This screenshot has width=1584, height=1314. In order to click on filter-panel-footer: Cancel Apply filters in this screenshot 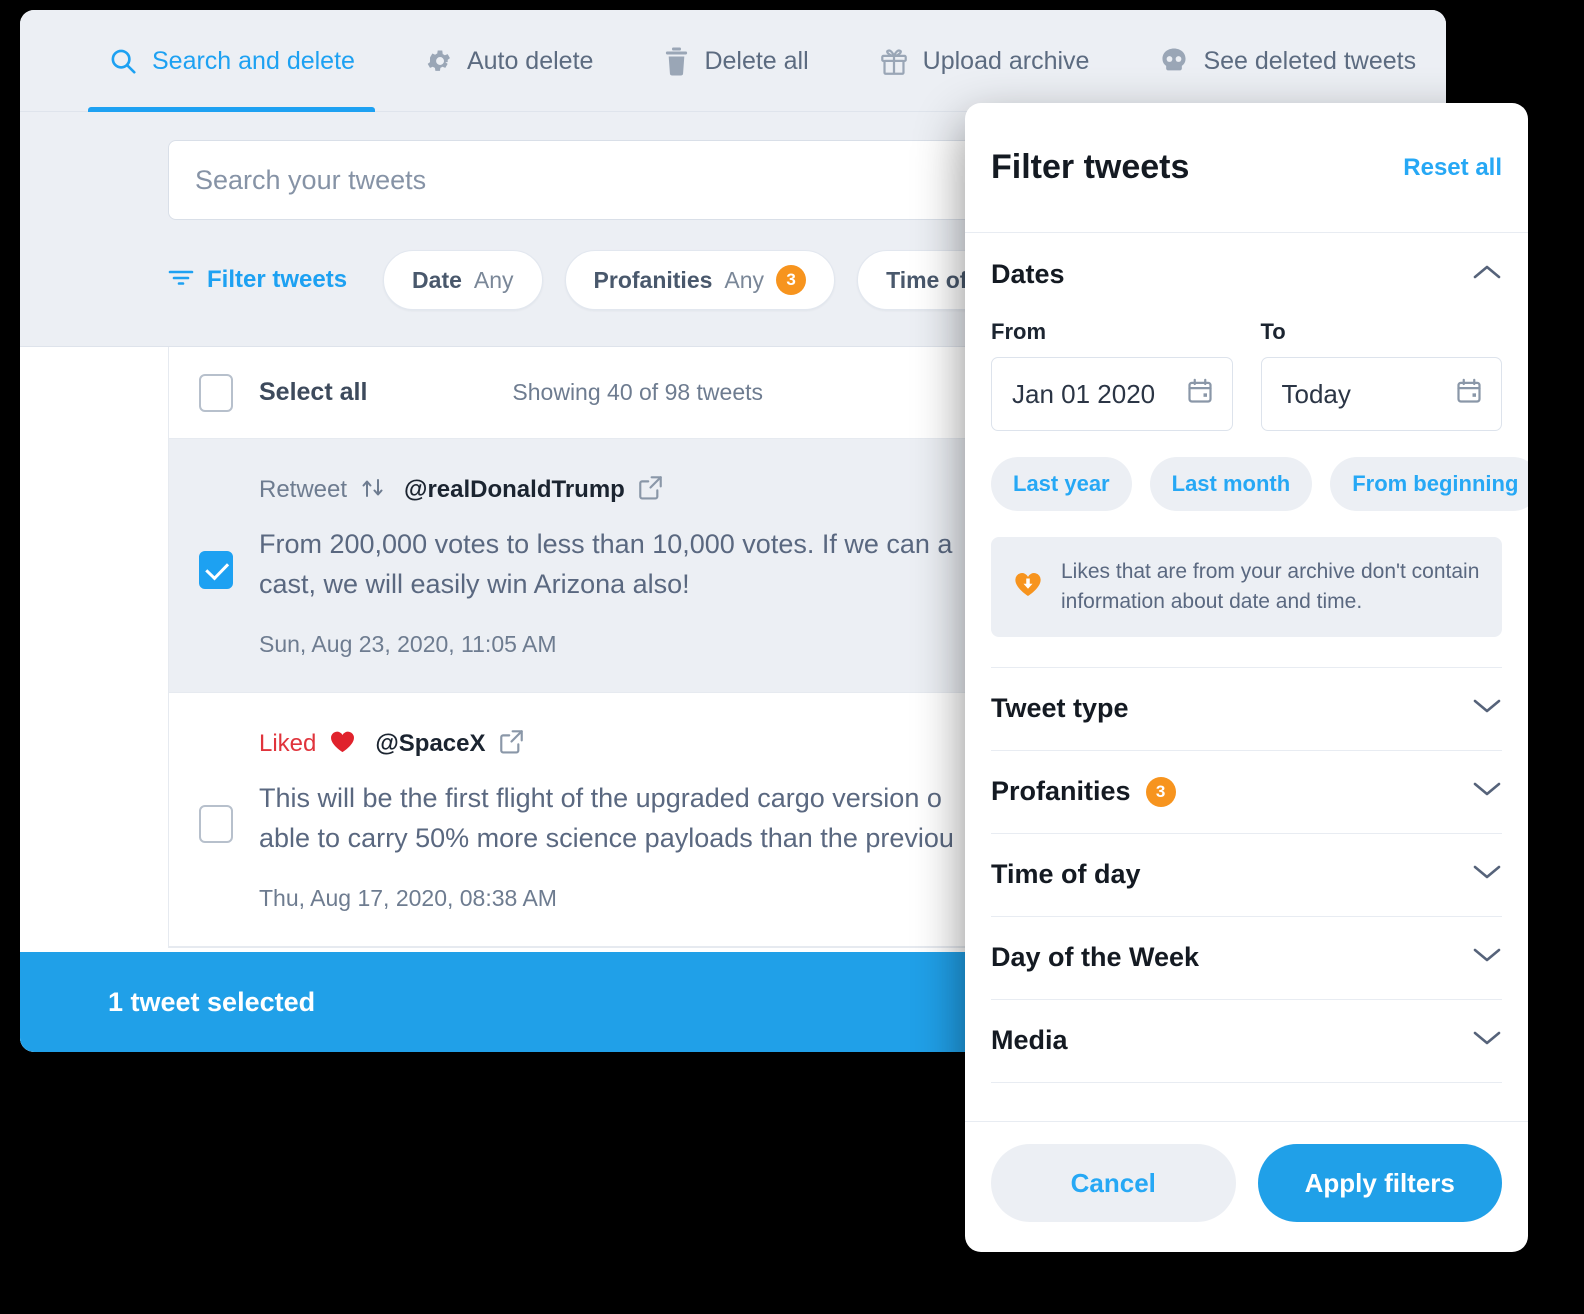, I will do `click(1246, 1186)`.